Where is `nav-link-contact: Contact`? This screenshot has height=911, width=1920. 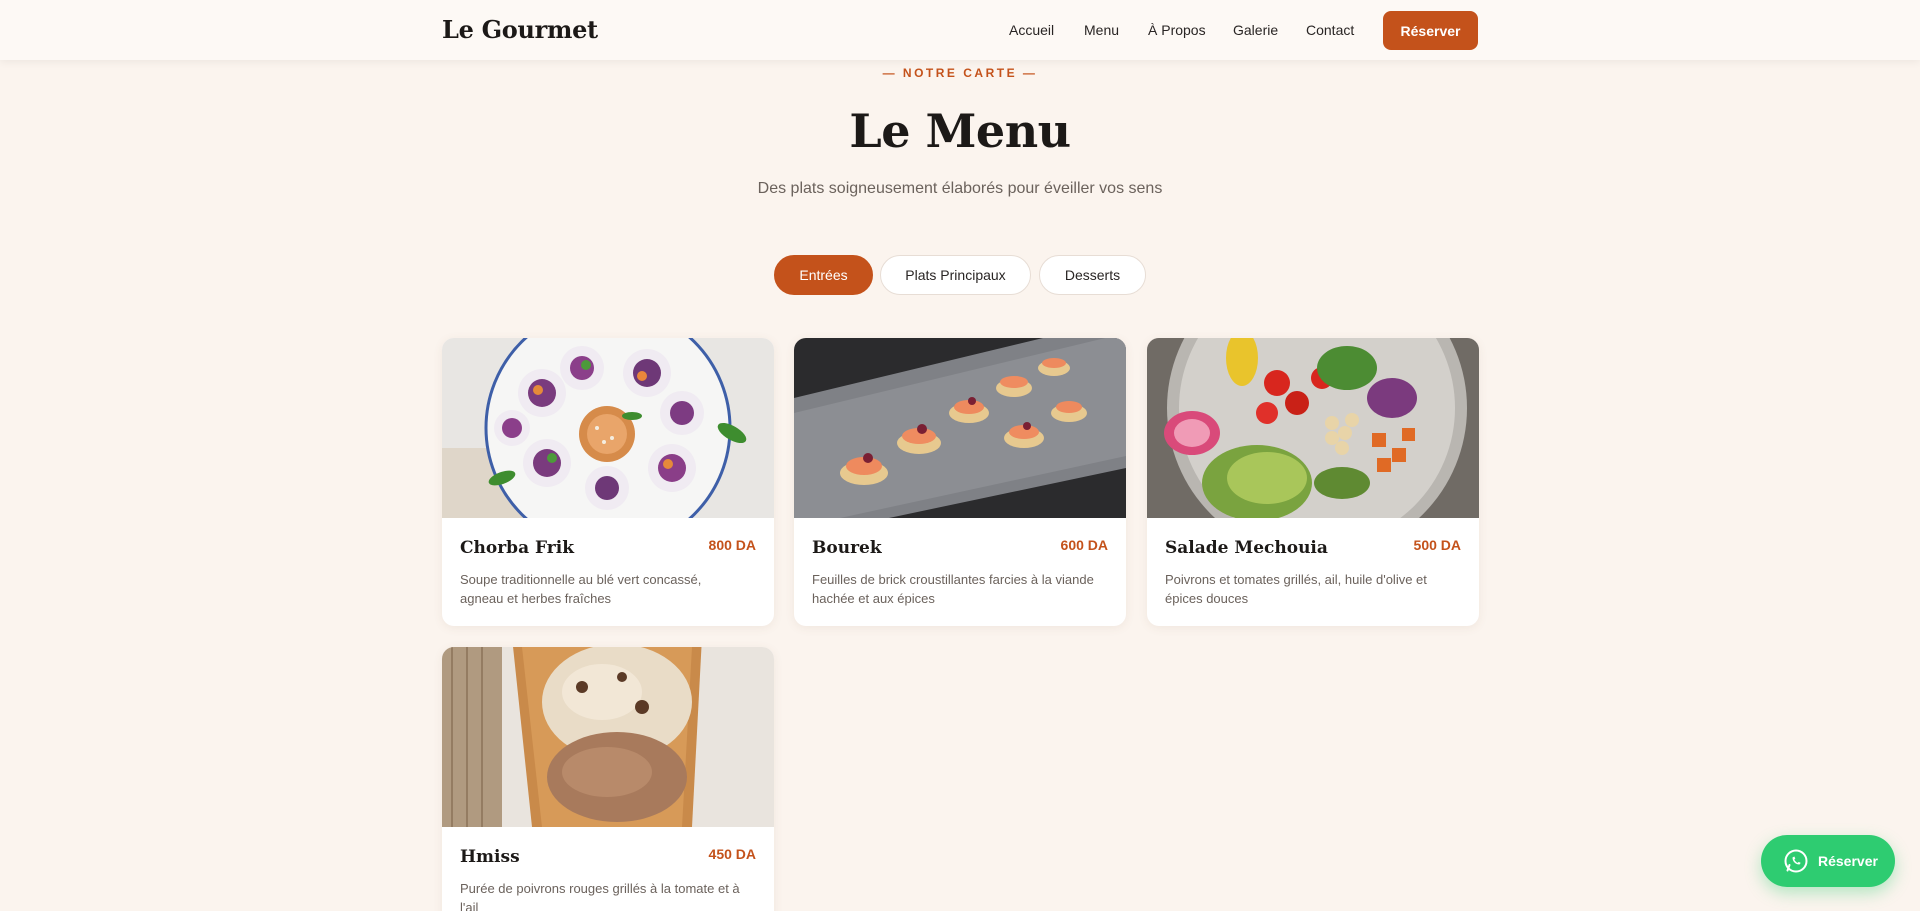 nav-link-contact: Contact is located at coordinates (1330, 30).